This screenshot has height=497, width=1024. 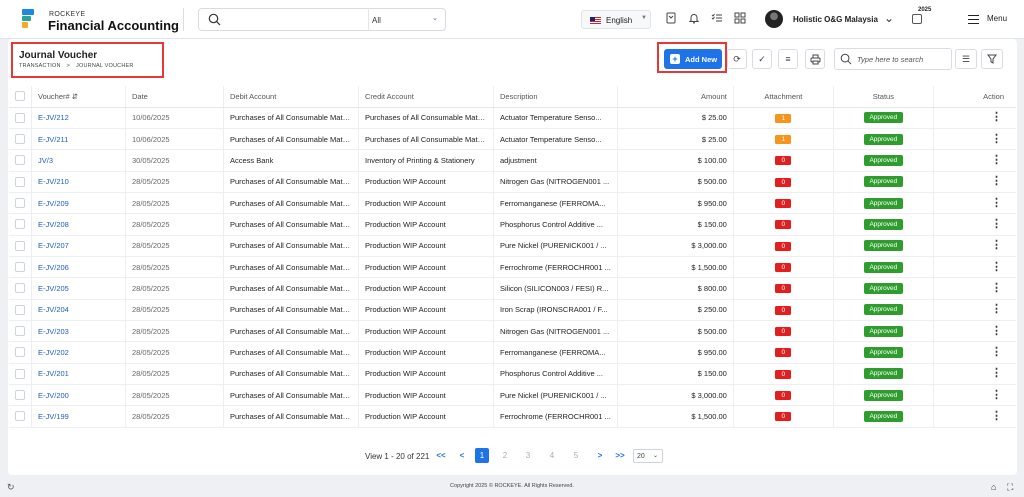 I want to click on avatar, so click(x=774, y=19).